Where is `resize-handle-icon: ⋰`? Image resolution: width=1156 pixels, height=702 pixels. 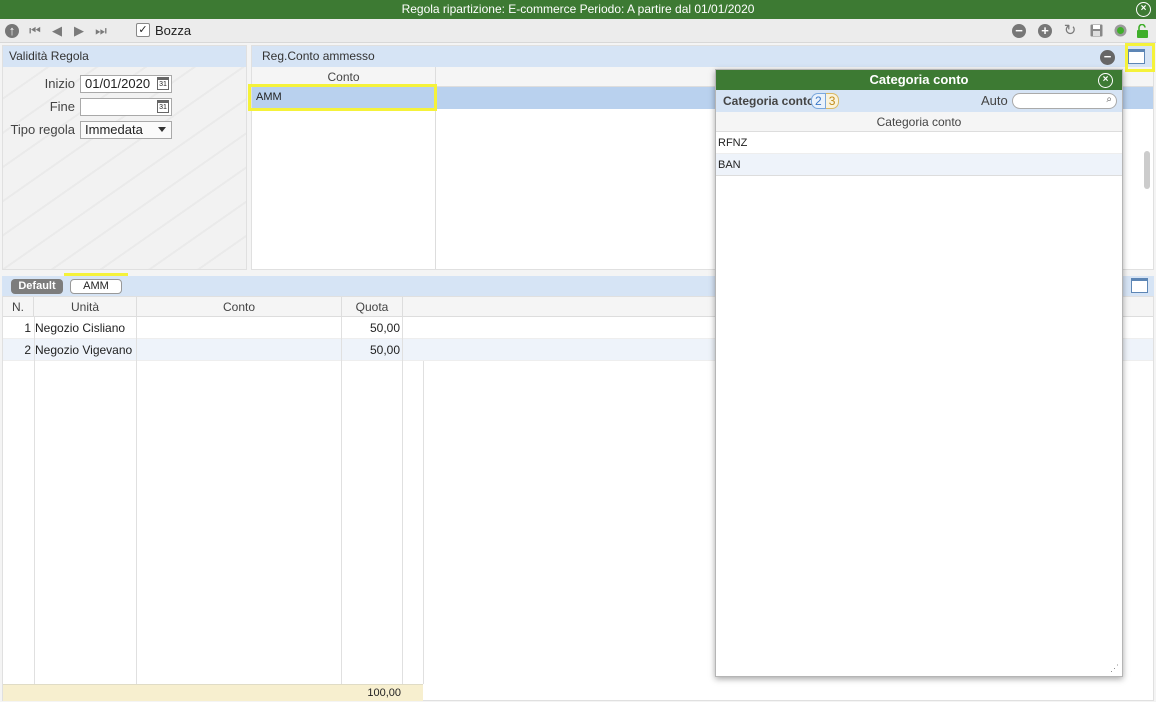 resize-handle-icon: ⋰ is located at coordinates (1114, 668).